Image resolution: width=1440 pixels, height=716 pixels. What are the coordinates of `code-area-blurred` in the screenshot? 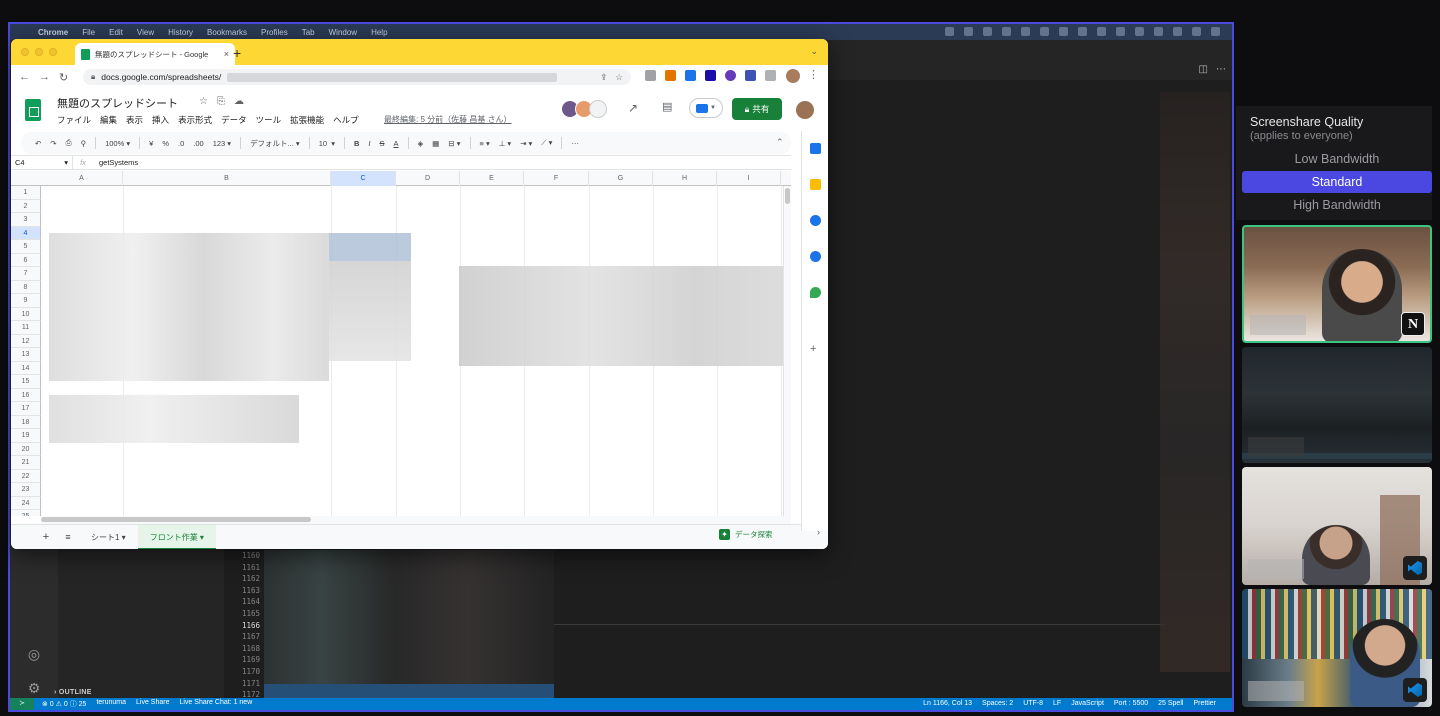 It's located at (409, 626).